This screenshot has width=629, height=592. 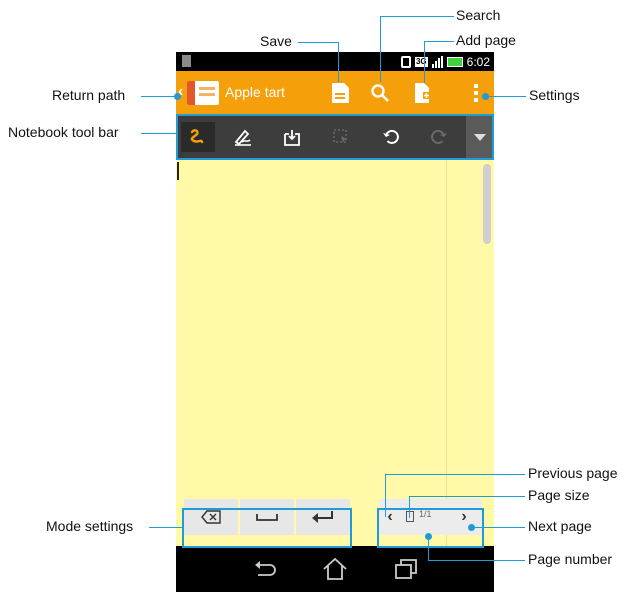 What do you see at coordinates (439, 41) in the screenshot?
I see `callout-add-page-line` at bounding box center [439, 41].